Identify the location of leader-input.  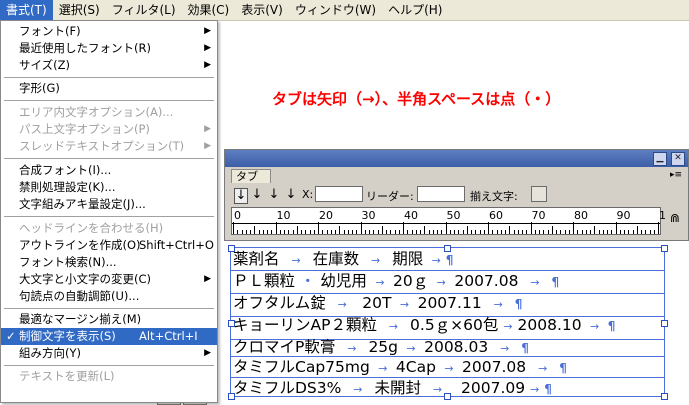
(441, 194).